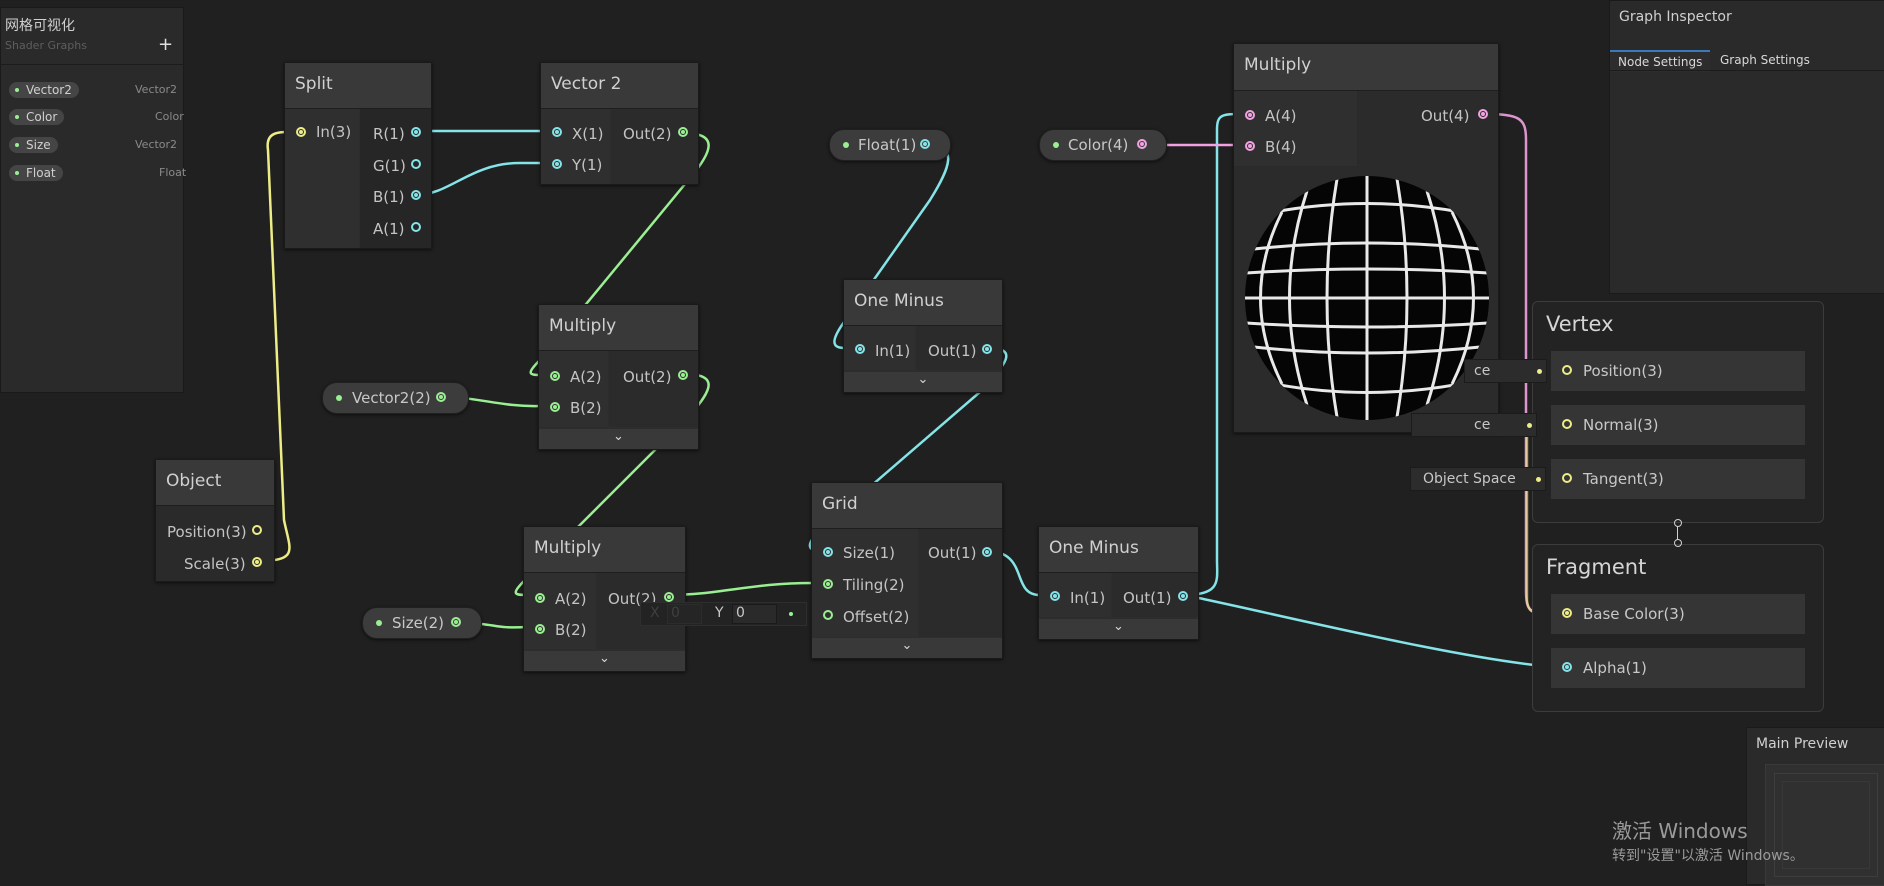  I want to click on fragment-base-color-block: Base Color(3), so click(1678, 614).